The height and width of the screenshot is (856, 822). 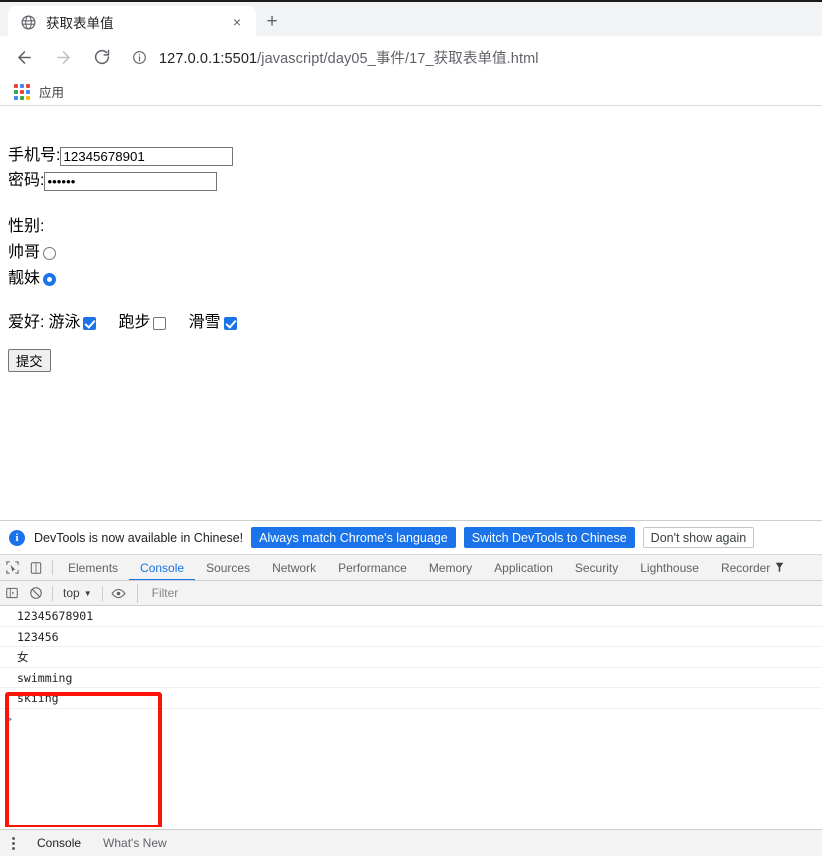 I want to click on always-match-language-button: Always match Chrome's language, so click(x=353, y=537).